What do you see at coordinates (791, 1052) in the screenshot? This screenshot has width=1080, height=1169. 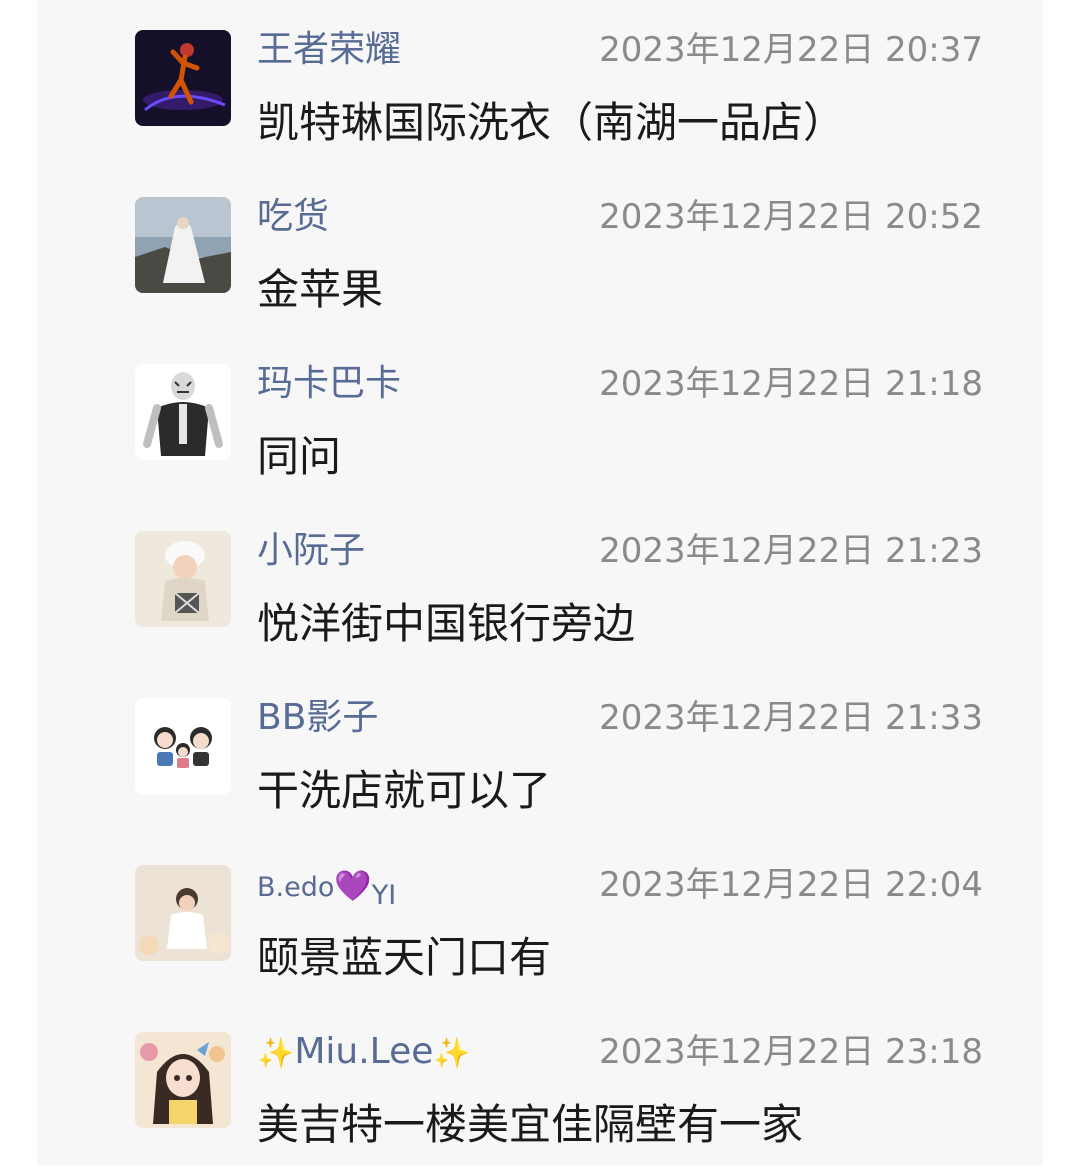 I see `comment-time: 2023年12月22日 23:18` at bounding box center [791, 1052].